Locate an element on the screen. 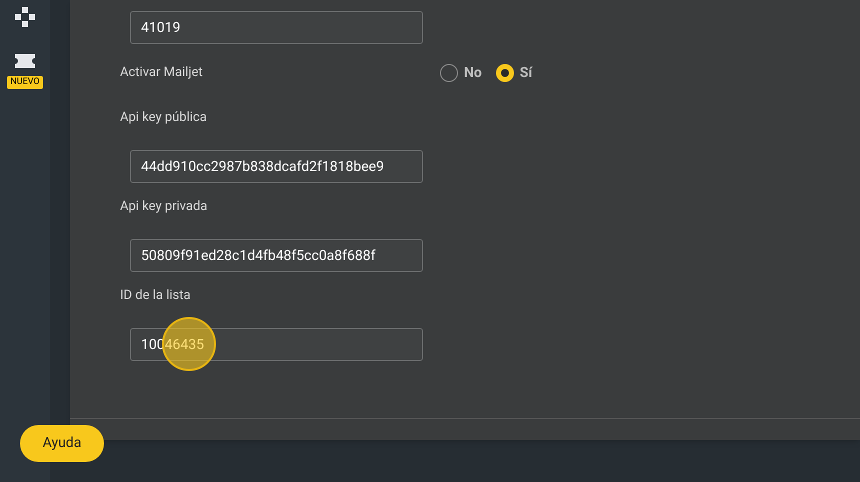 The image size is (860, 482). field-label: ID de la lista is located at coordinates (155, 296).